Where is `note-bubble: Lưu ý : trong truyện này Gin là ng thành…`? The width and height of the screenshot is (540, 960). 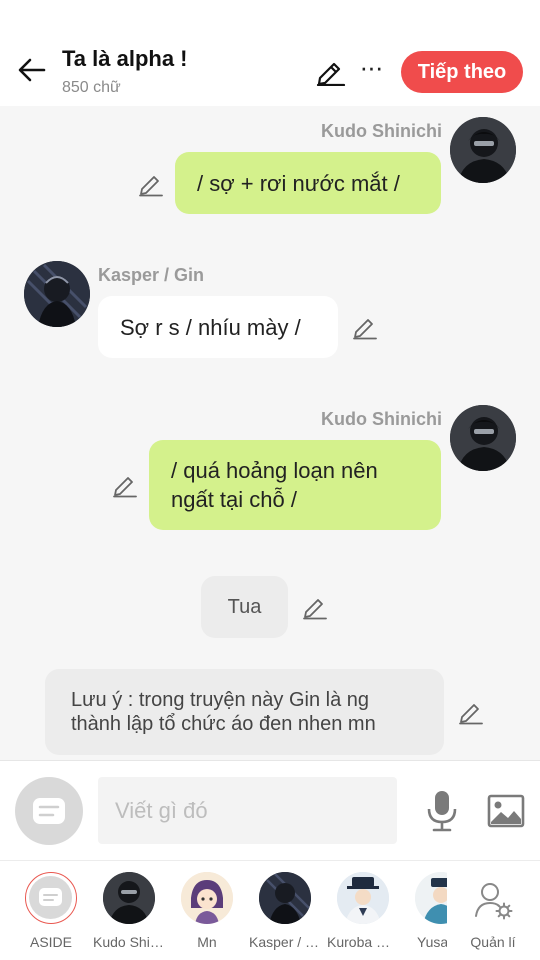
note-bubble: Lưu ý : trong truyện này Gin là ng thành… is located at coordinates (244, 712).